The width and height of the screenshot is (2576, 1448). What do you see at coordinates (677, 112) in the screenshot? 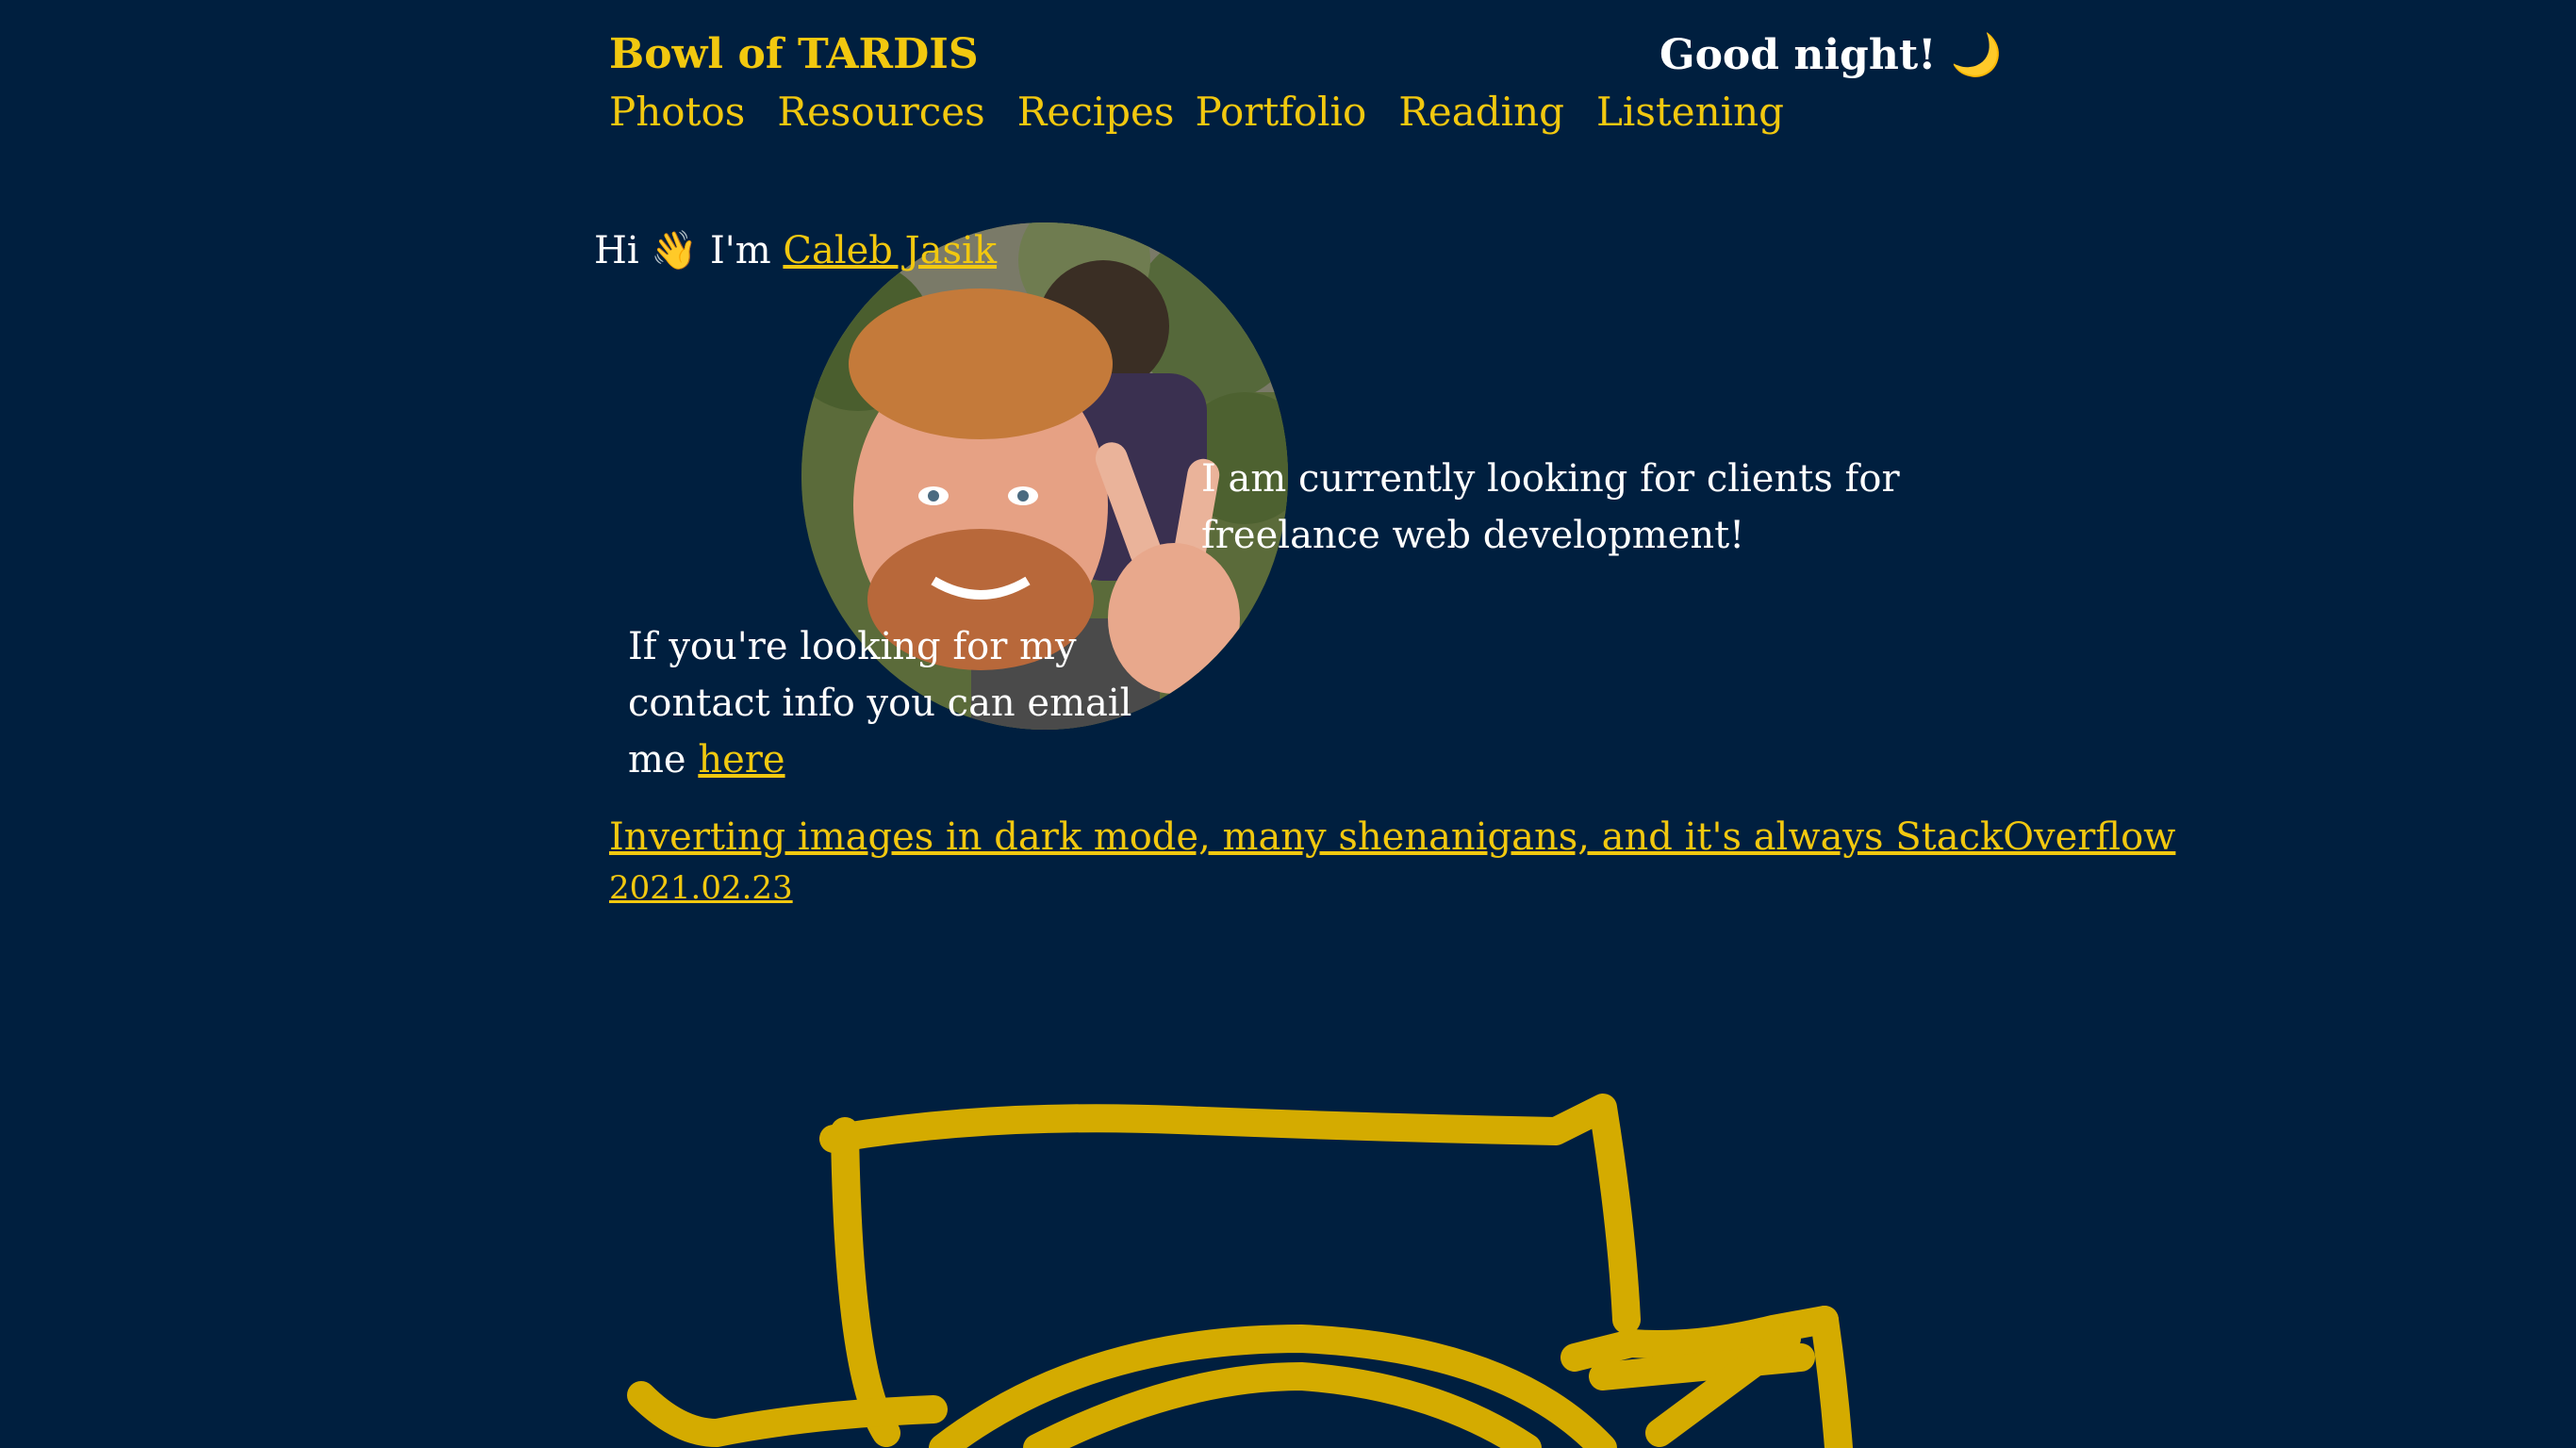
I see `nav-photos: Photos` at bounding box center [677, 112].